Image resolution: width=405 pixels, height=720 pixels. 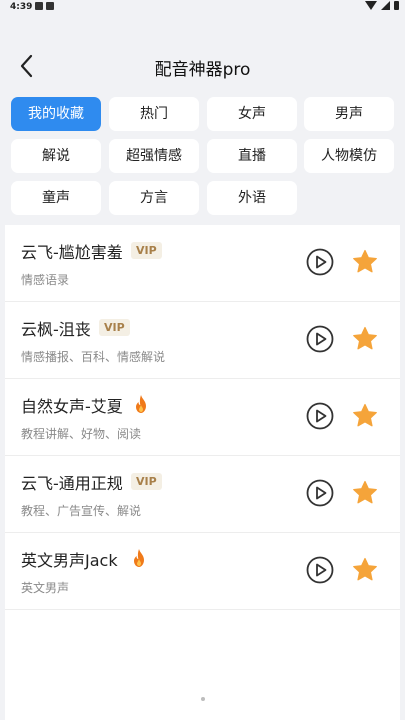 I want to click on page-title: 配音神器pro, so click(x=202, y=70).